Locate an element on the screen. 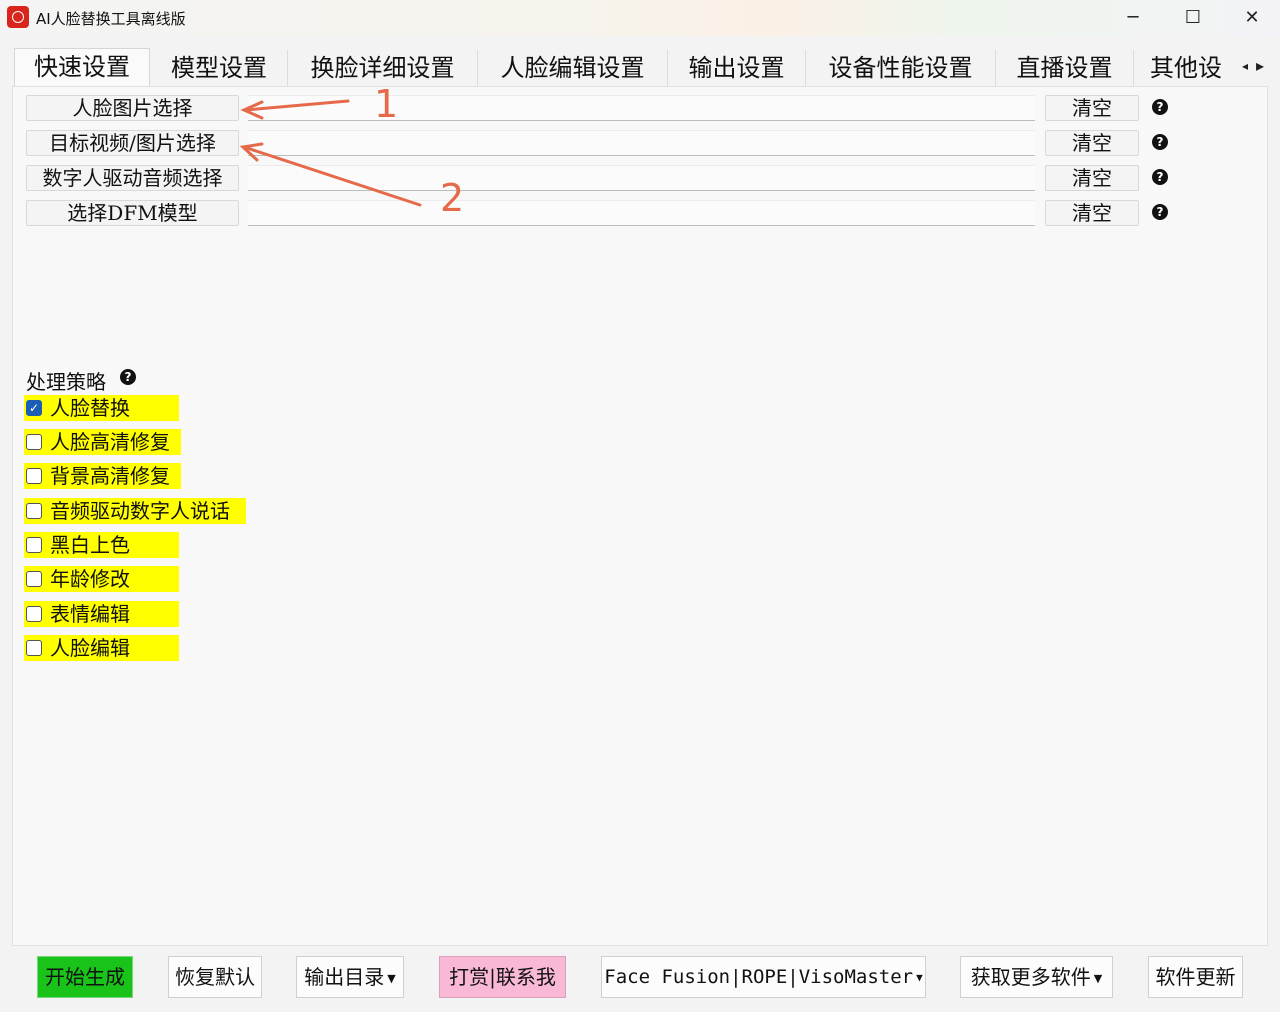  option-face-hd-restore: 人脸高清修复 is located at coordinates (102, 442).